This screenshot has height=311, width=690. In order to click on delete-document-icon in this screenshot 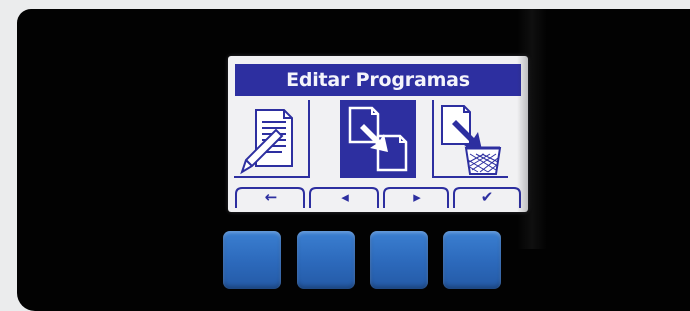, I will do `click(471, 140)`.